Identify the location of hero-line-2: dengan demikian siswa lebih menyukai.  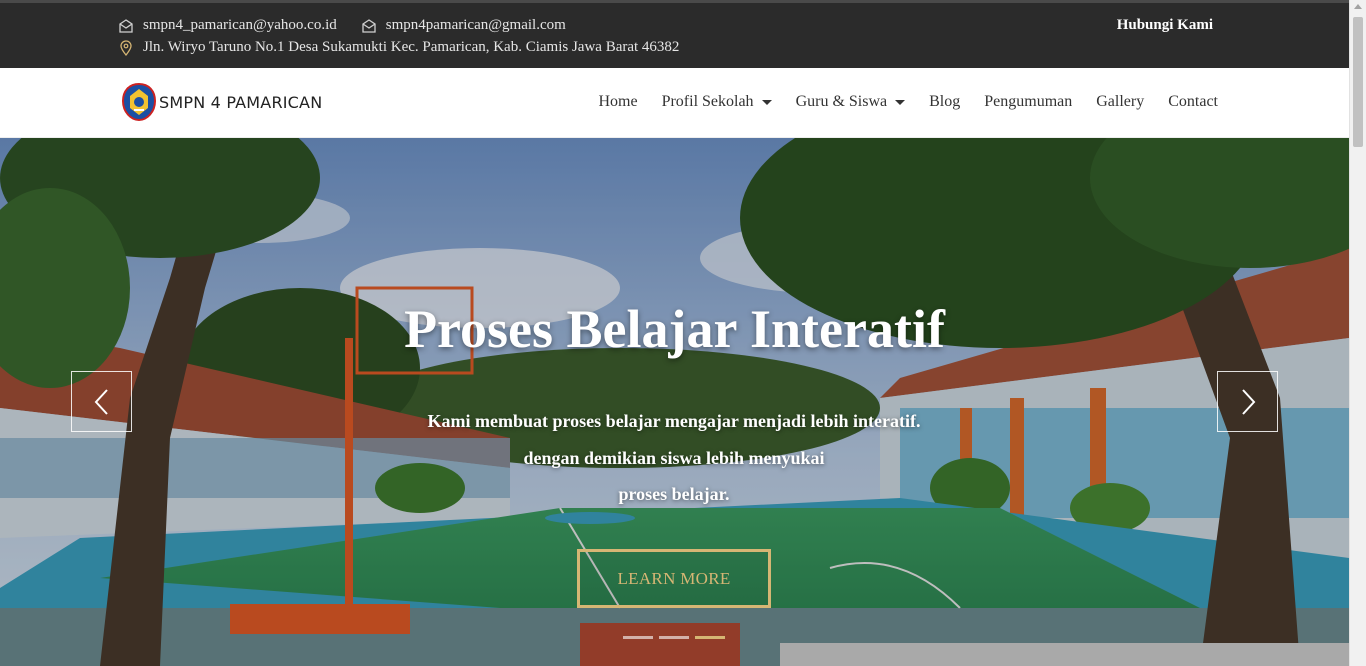
(674, 457).